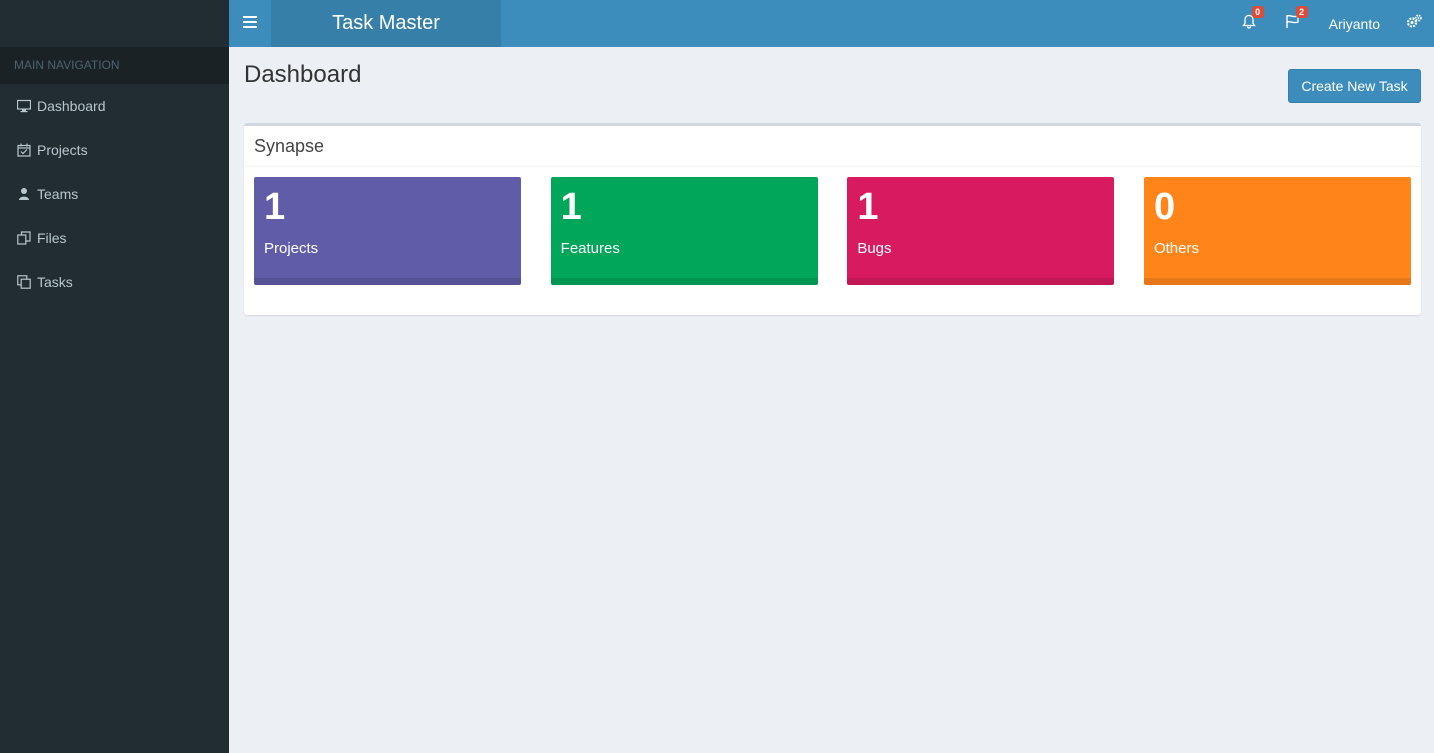  What do you see at coordinates (874, 248) in the screenshot?
I see `stat-label: Bugs` at bounding box center [874, 248].